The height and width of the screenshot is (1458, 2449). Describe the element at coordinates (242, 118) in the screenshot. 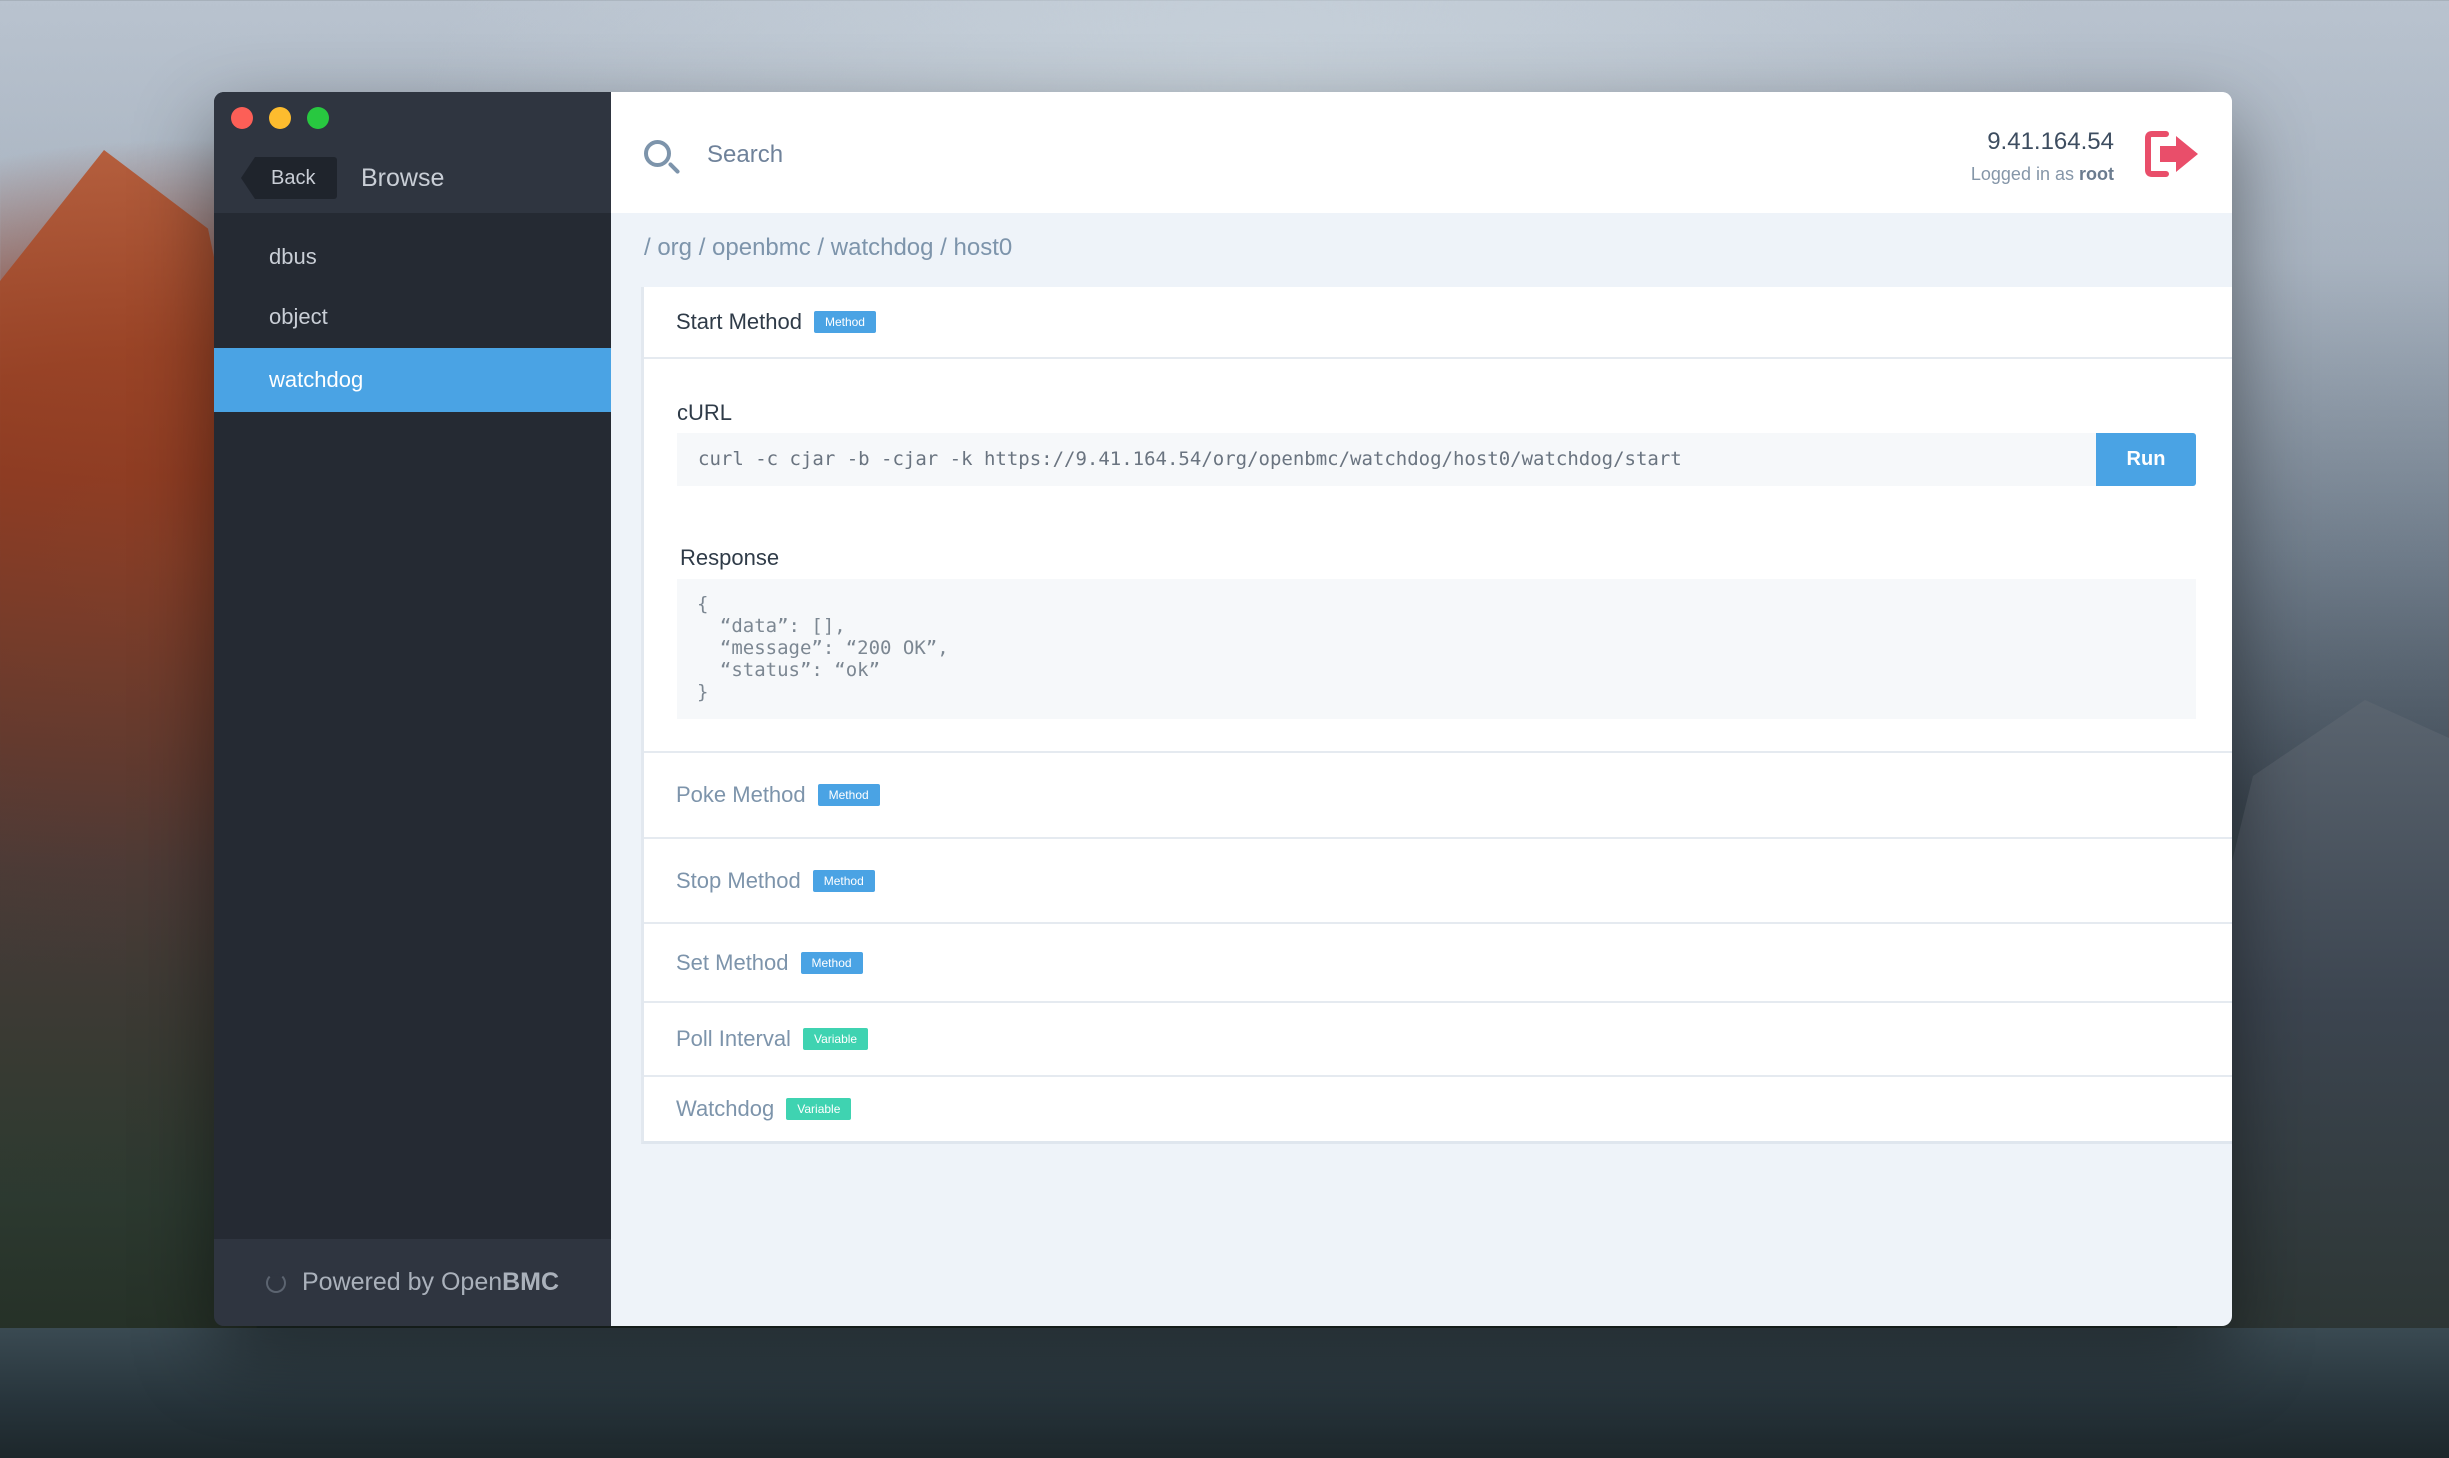

I see `close-window-button` at that location.